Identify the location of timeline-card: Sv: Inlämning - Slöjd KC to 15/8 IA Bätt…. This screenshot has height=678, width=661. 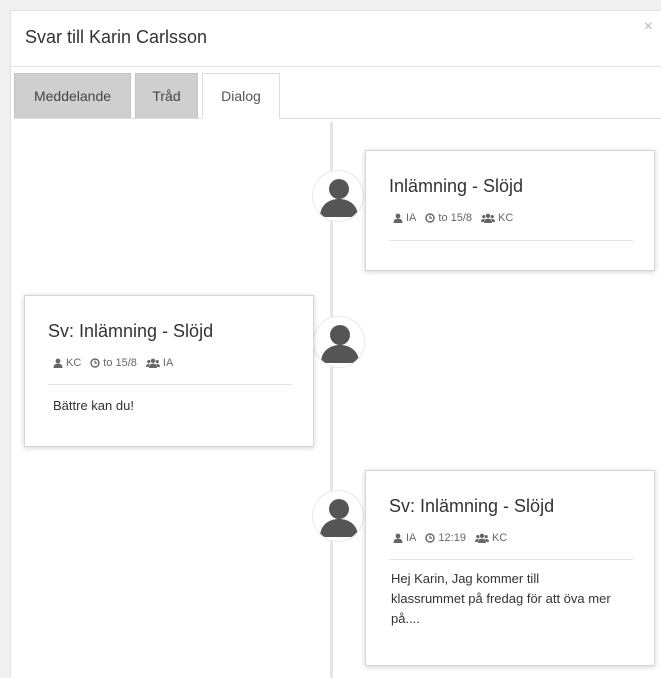
(169, 371).